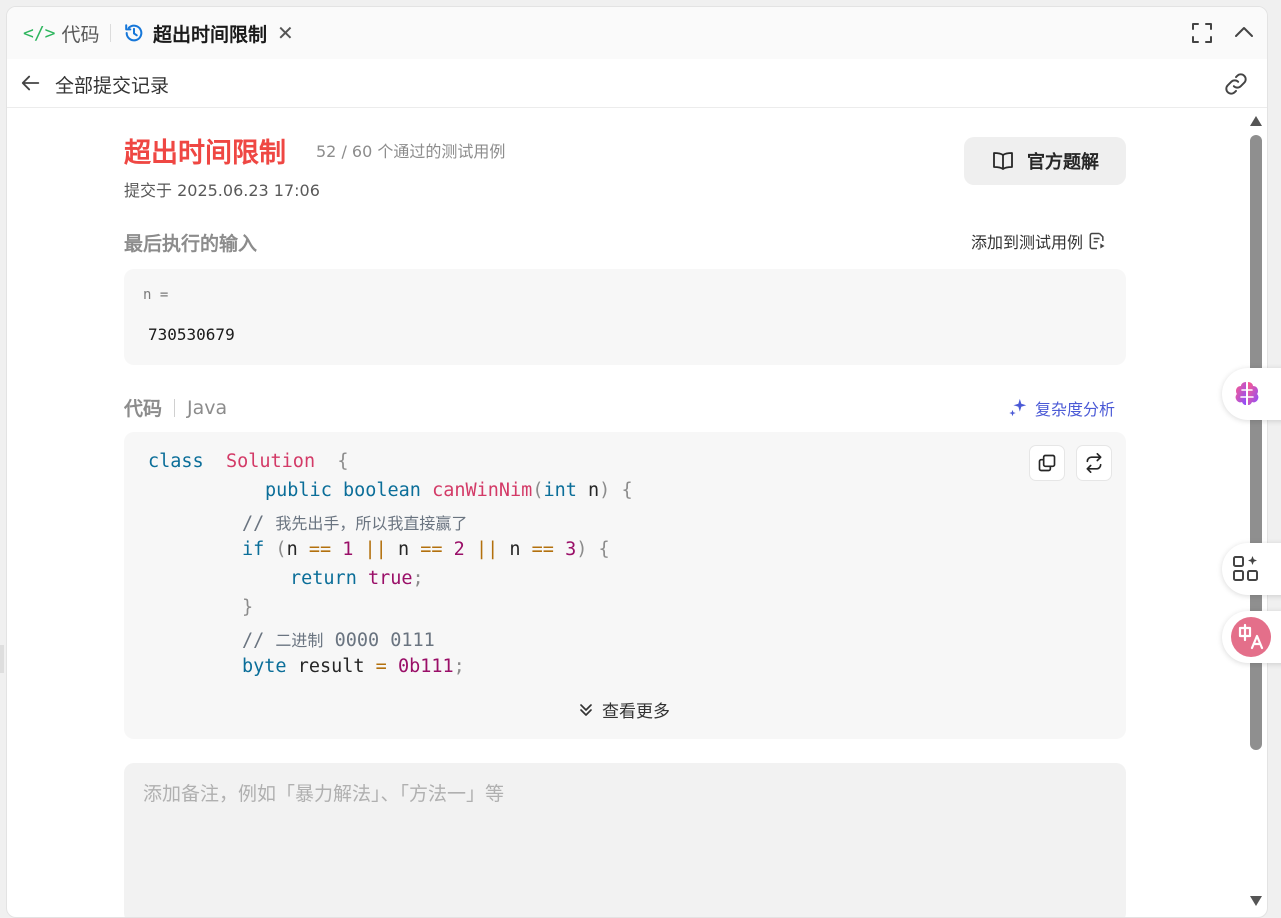 This screenshot has height=918, width=1281. I want to click on code-token: 我先出手，所以我直接赢了, so click(371, 523).